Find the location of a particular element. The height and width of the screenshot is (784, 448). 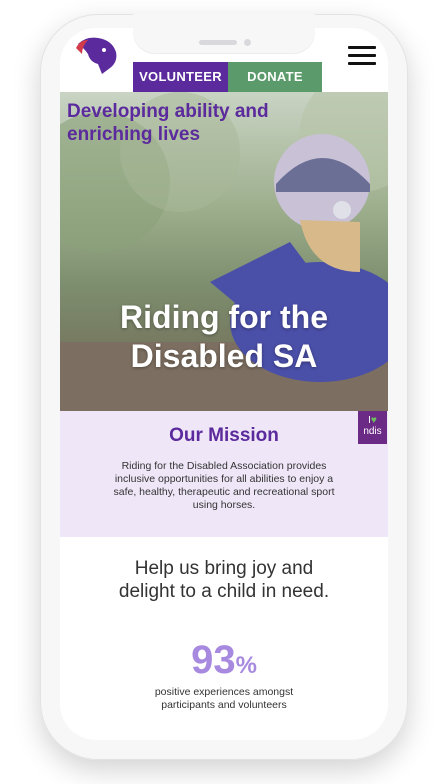

donate-button: DONATE is located at coordinates (275, 77).